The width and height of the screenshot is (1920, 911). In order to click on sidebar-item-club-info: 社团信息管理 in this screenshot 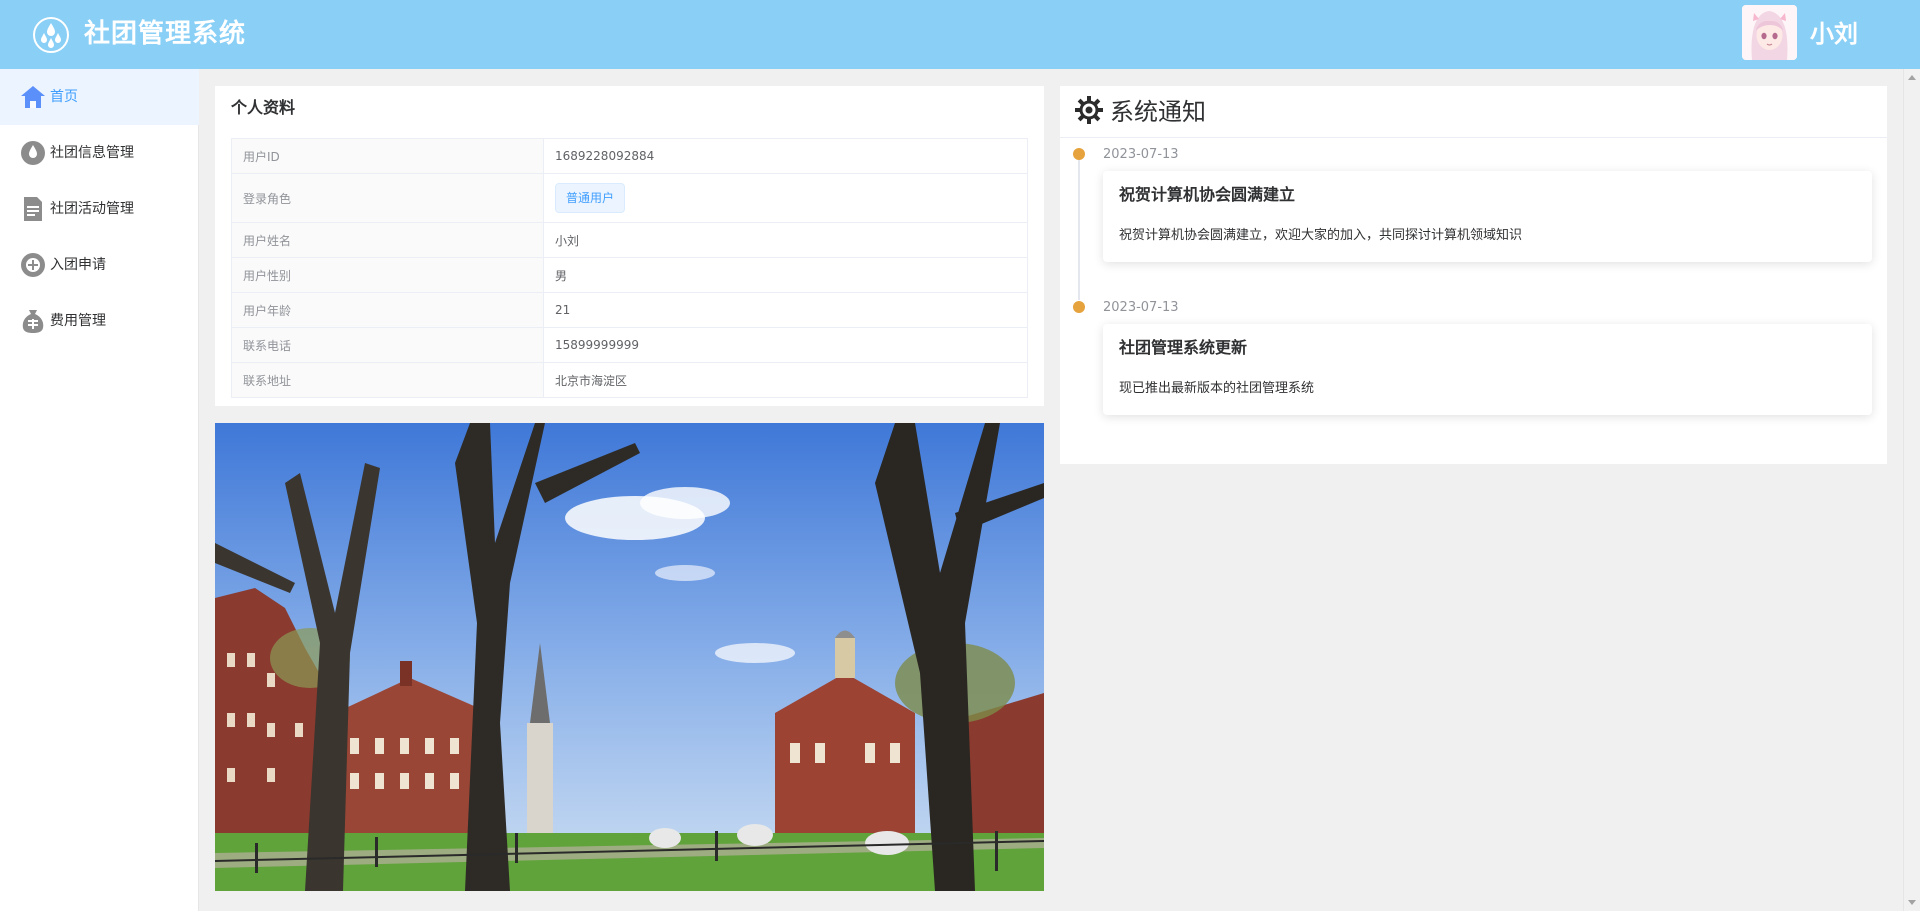, I will do `click(99, 153)`.